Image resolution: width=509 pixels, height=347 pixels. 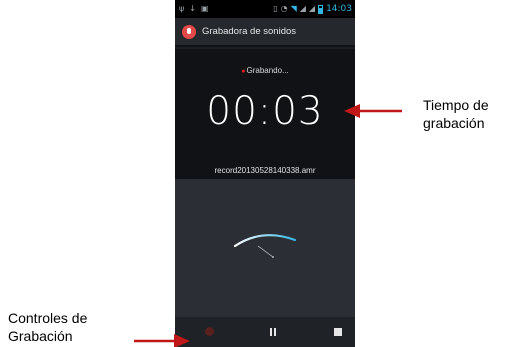 What do you see at coordinates (275, 8) in the screenshot?
I see `vibrate-icon: ▯` at bounding box center [275, 8].